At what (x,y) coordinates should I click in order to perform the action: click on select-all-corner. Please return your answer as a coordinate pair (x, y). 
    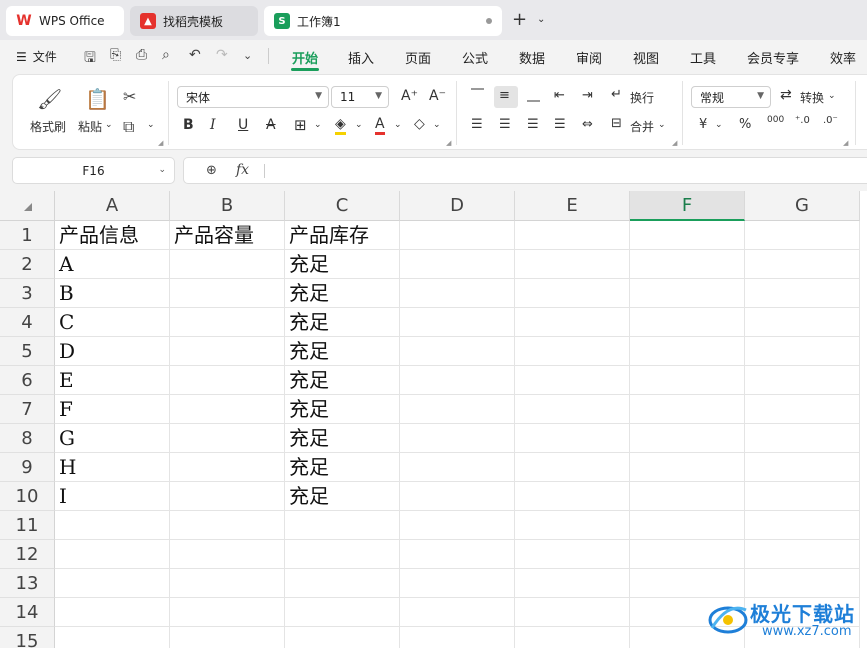
    Looking at the image, I should click on (27, 206).